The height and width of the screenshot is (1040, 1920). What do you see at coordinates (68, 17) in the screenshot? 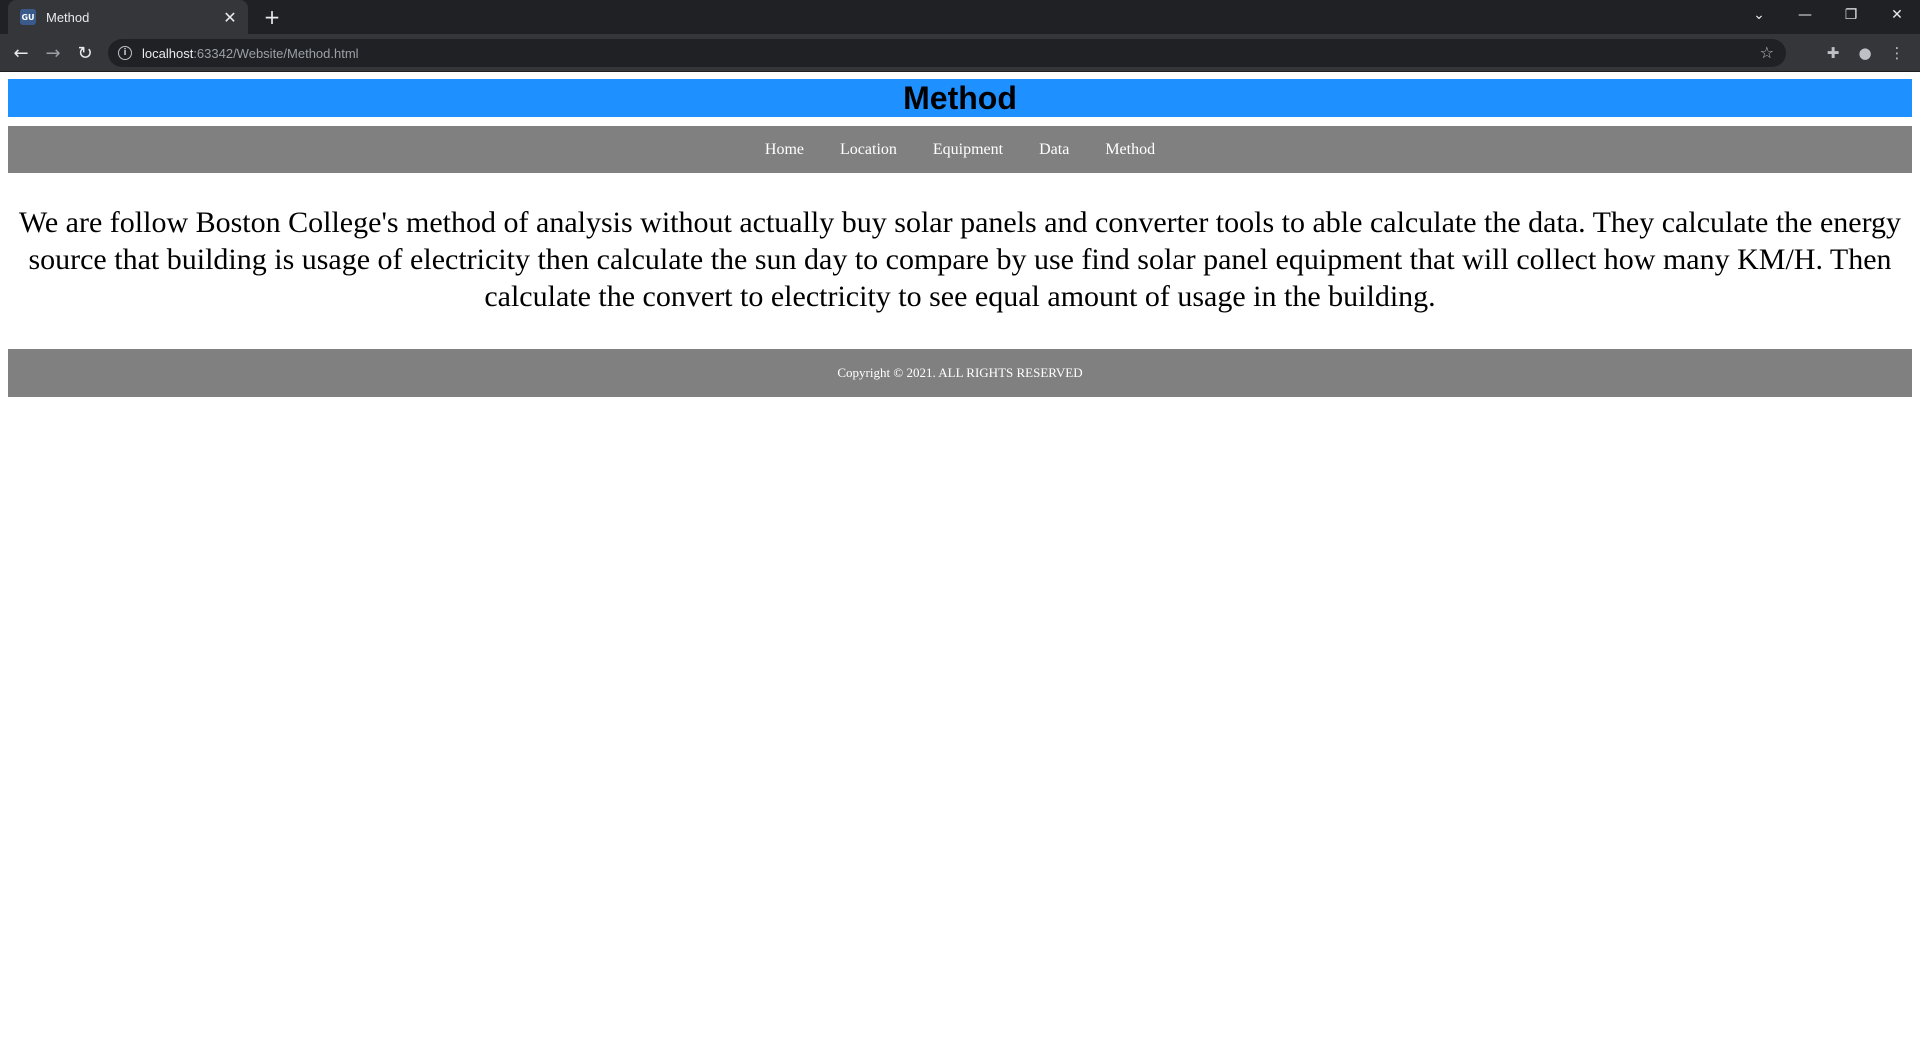
I see `tab-title: Method` at bounding box center [68, 17].